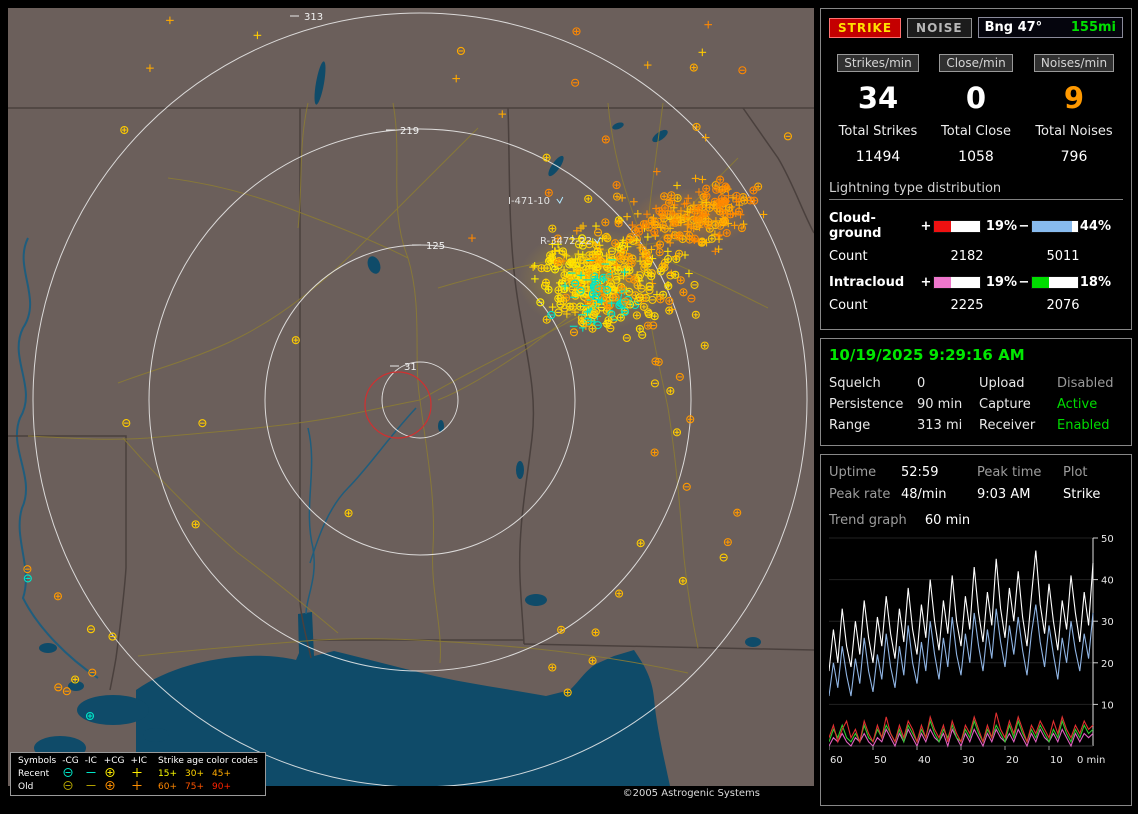 The image size is (1138, 814). Describe the element at coordinates (868, 520) in the screenshot. I see `trend-graph-label: Trend graph` at that location.